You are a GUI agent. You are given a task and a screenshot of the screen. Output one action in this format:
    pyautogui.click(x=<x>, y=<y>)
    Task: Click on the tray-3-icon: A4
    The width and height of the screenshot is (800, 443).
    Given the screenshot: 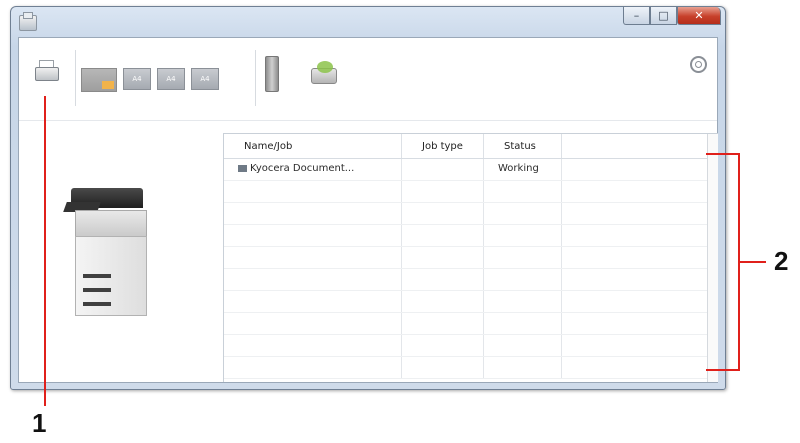 What is the action you would take?
    pyautogui.click(x=171, y=79)
    